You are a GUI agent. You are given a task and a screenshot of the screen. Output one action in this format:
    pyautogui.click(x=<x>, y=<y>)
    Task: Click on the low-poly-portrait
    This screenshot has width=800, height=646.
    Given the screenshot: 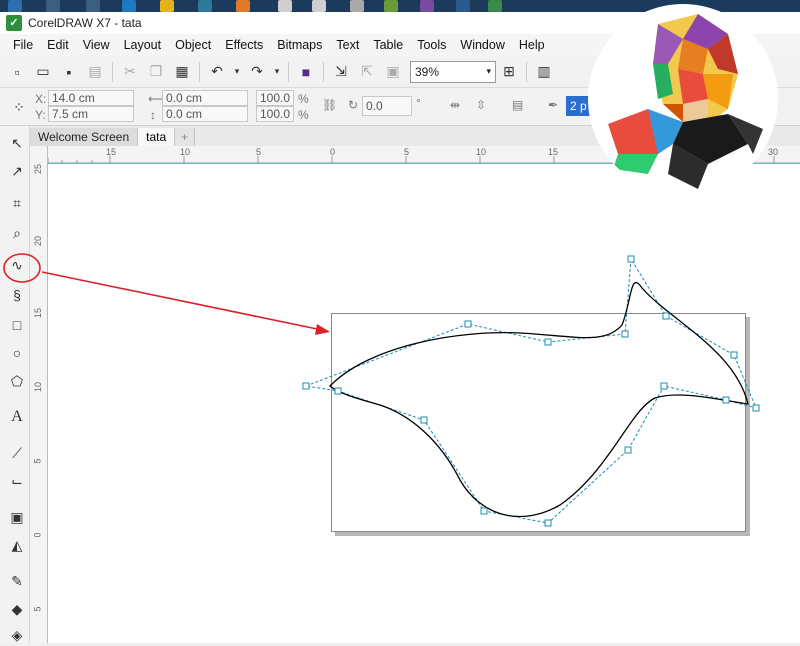 What is the action you would take?
    pyautogui.click(x=685, y=101)
    